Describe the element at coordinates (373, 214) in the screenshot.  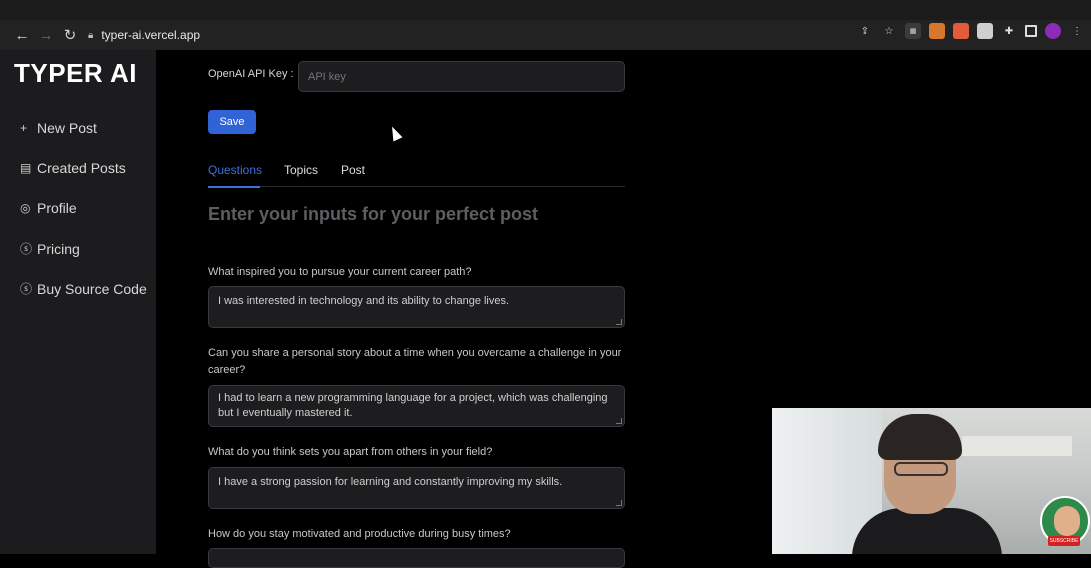
I see `page-heading: Enter your inputs for your perfect post` at that location.